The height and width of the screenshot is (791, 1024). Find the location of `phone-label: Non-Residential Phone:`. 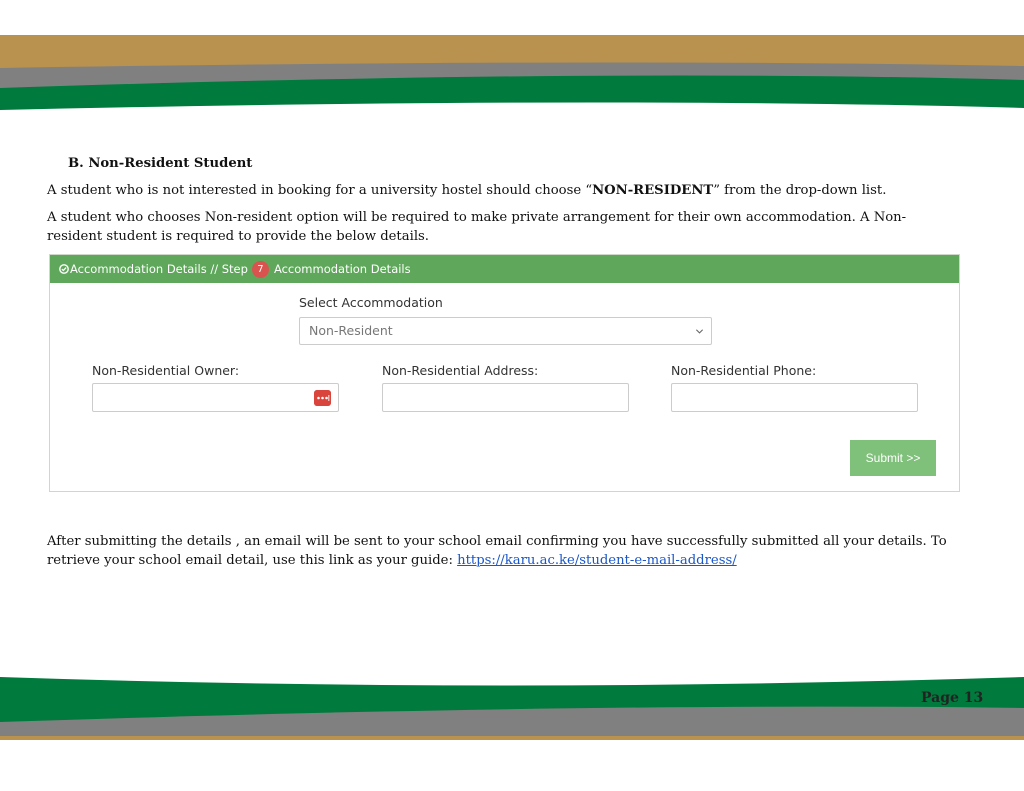

phone-label: Non-Residential Phone: is located at coordinates (744, 370).